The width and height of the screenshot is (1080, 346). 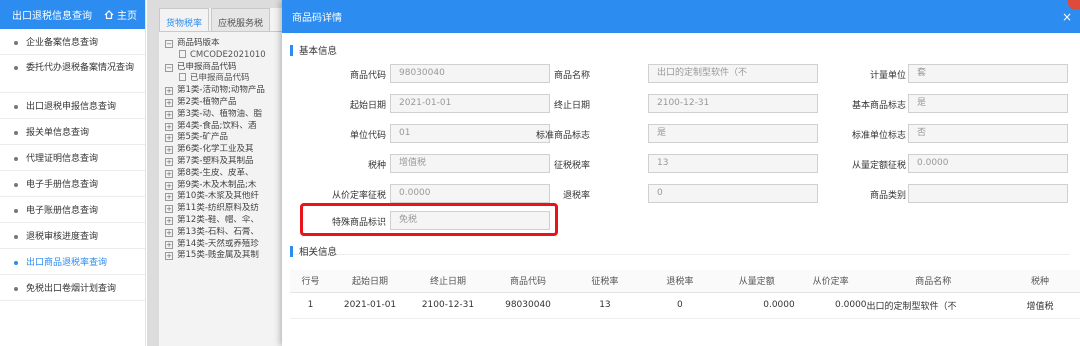 I want to click on sidebar-item-label: 出口退税申报信息查询, so click(x=71, y=107).